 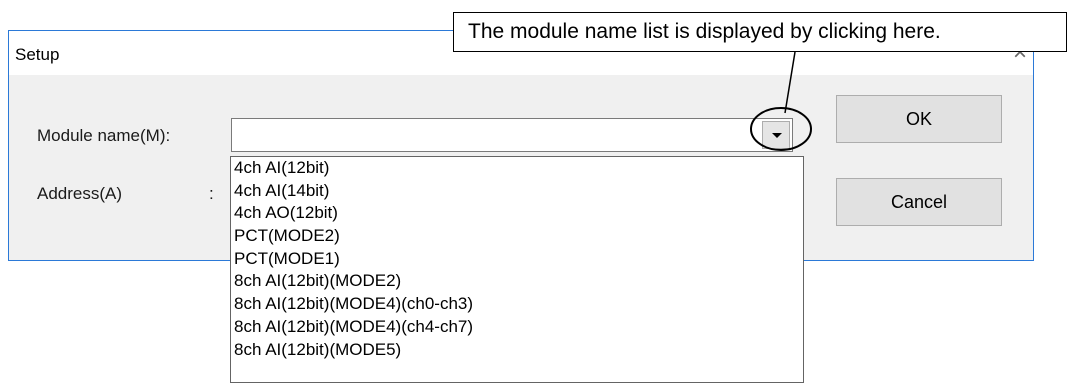 What do you see at coordinates (781, 129) in the screenshot?
I see `callout-highlight-circle` at bounding box center [781, 129].